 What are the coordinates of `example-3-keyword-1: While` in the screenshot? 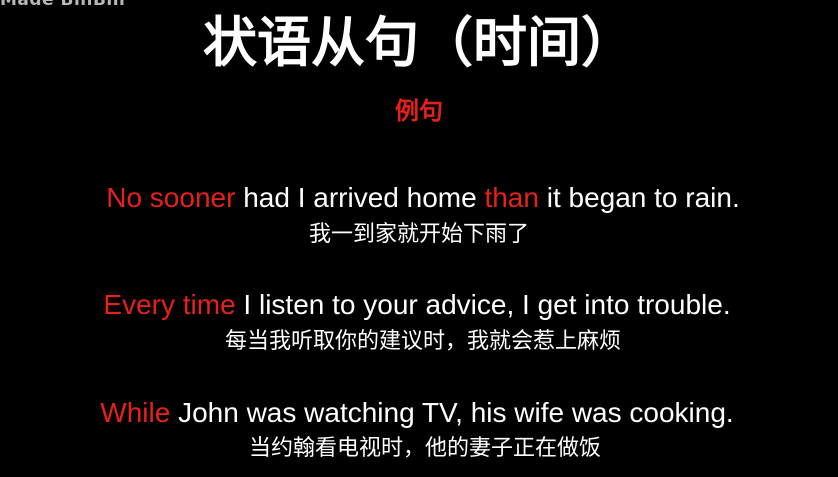 It's located at (135, 412).